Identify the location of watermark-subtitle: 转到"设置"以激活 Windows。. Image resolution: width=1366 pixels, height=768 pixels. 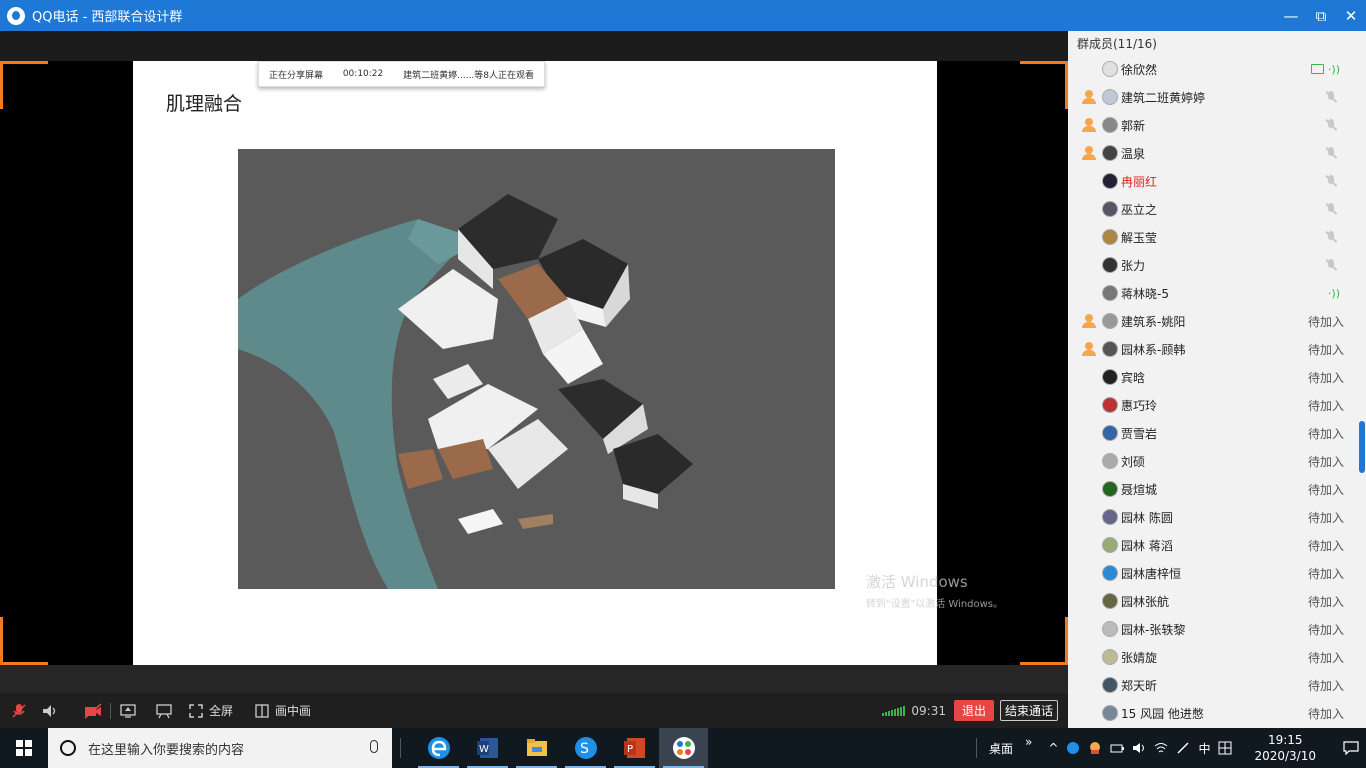
(935, 604).